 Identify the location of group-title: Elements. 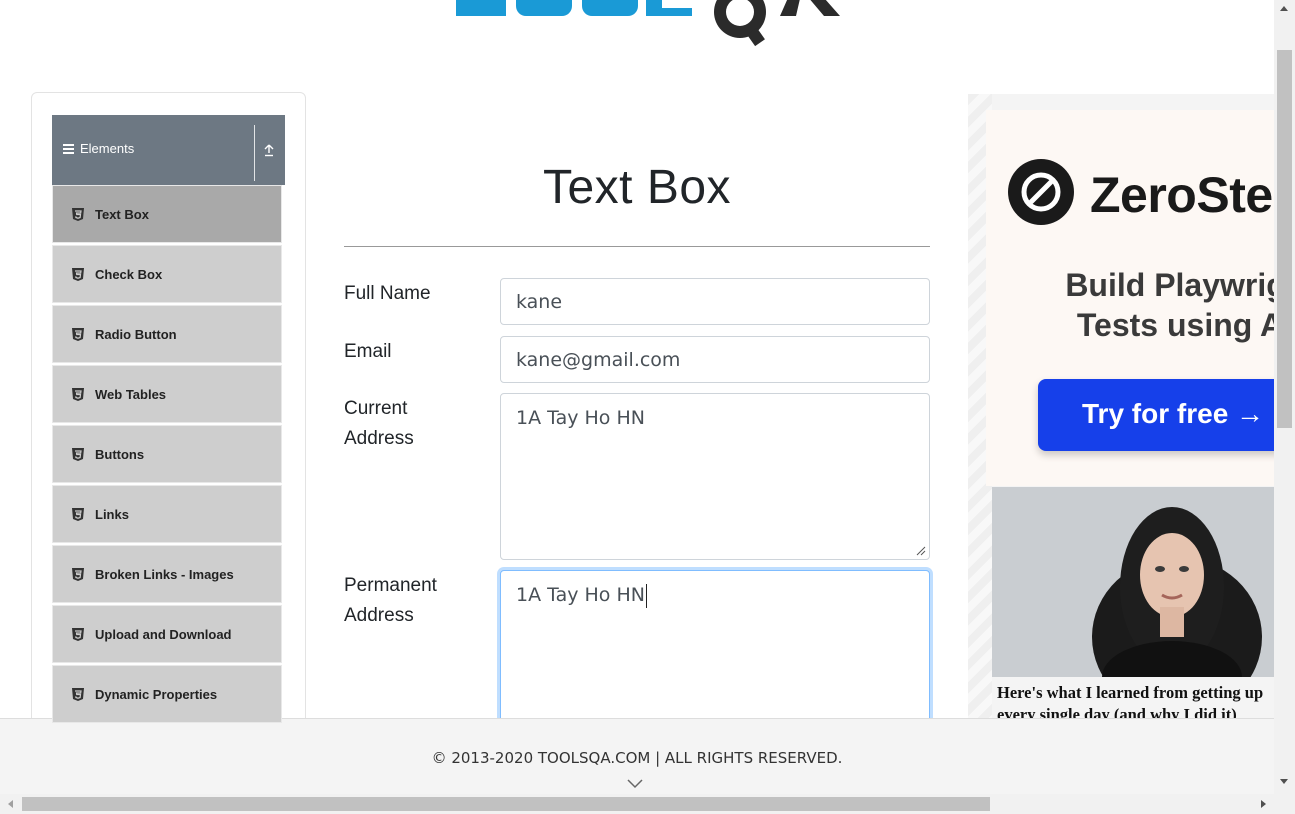
(107, 148).